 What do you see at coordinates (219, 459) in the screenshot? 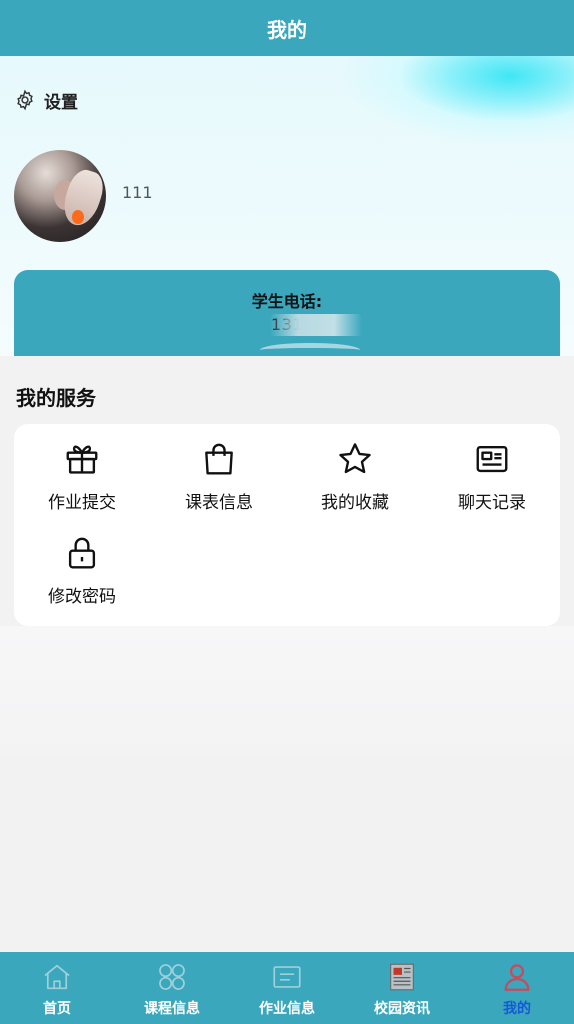
I see `shopping-bag-icon` at bounding box center [219, 459].